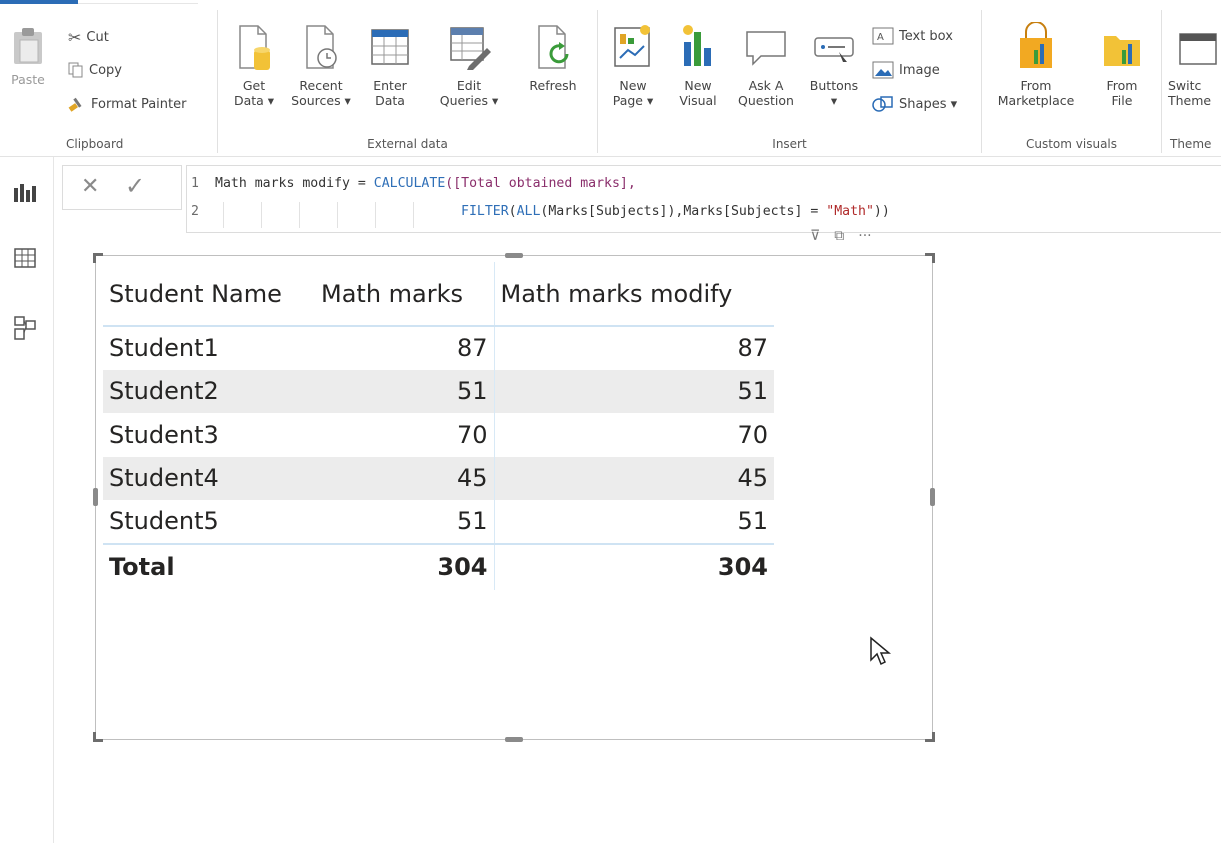  Describe the element at coordinates (405, 294) in the screenshot. I see `column-header-math-marks: Math marks` at that location.